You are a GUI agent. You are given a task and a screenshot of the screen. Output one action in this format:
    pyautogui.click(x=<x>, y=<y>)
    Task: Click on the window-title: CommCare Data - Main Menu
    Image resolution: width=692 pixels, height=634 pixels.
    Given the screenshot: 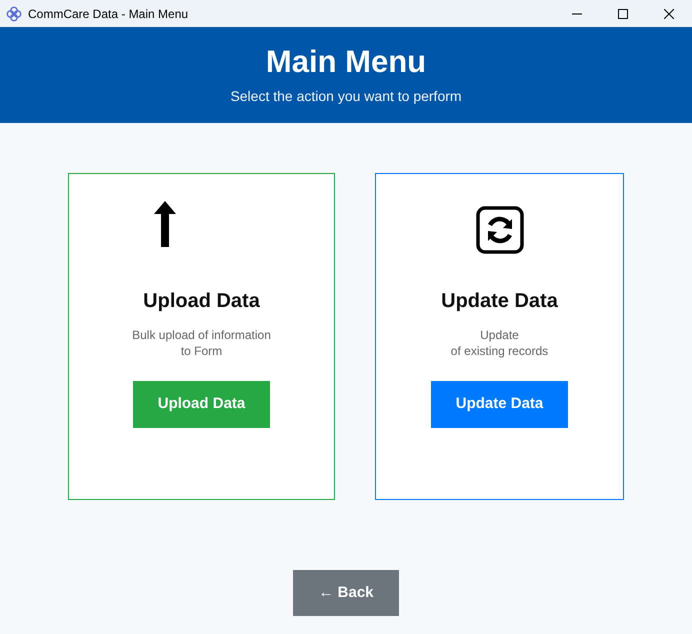 What is the action you would take?
    pyautogui.click(x=108, y=14)
    